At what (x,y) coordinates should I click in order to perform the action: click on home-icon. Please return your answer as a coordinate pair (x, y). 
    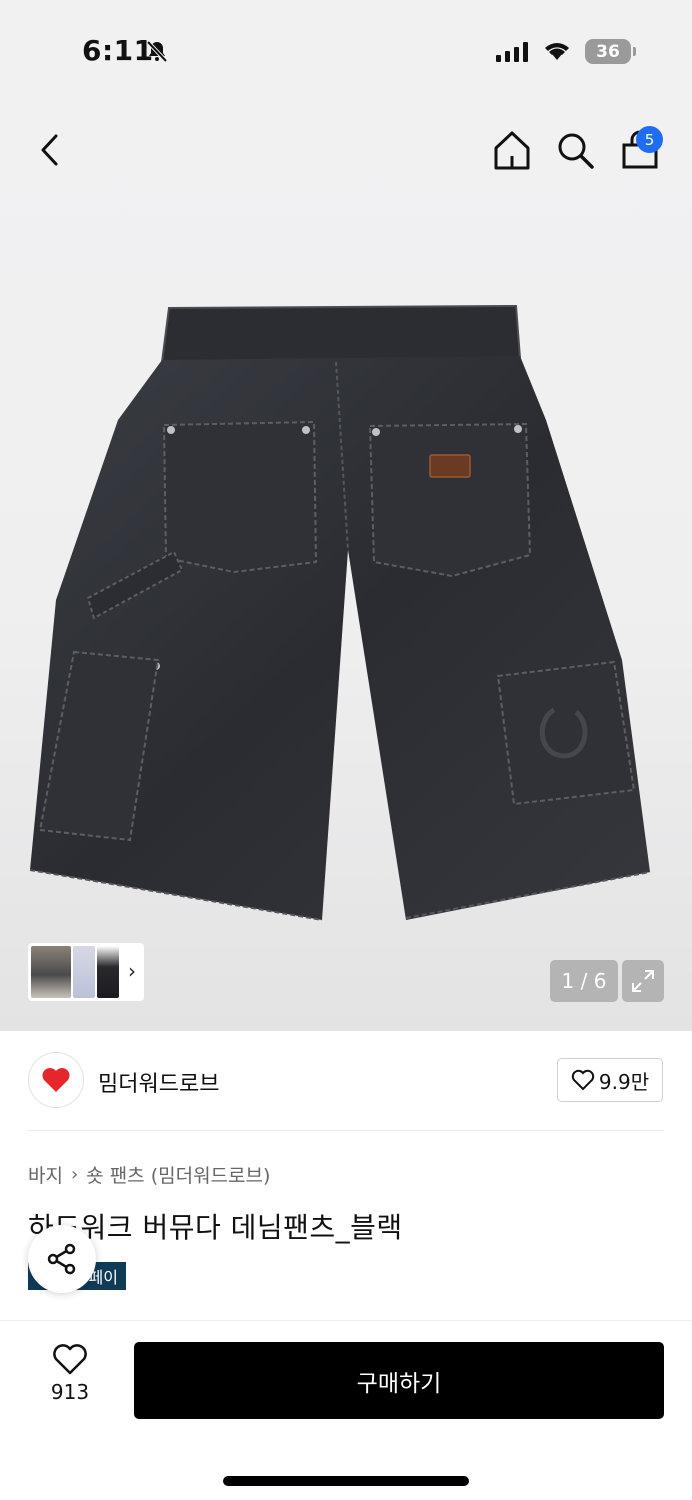
    Looking at the image, I should click on (512, 150).